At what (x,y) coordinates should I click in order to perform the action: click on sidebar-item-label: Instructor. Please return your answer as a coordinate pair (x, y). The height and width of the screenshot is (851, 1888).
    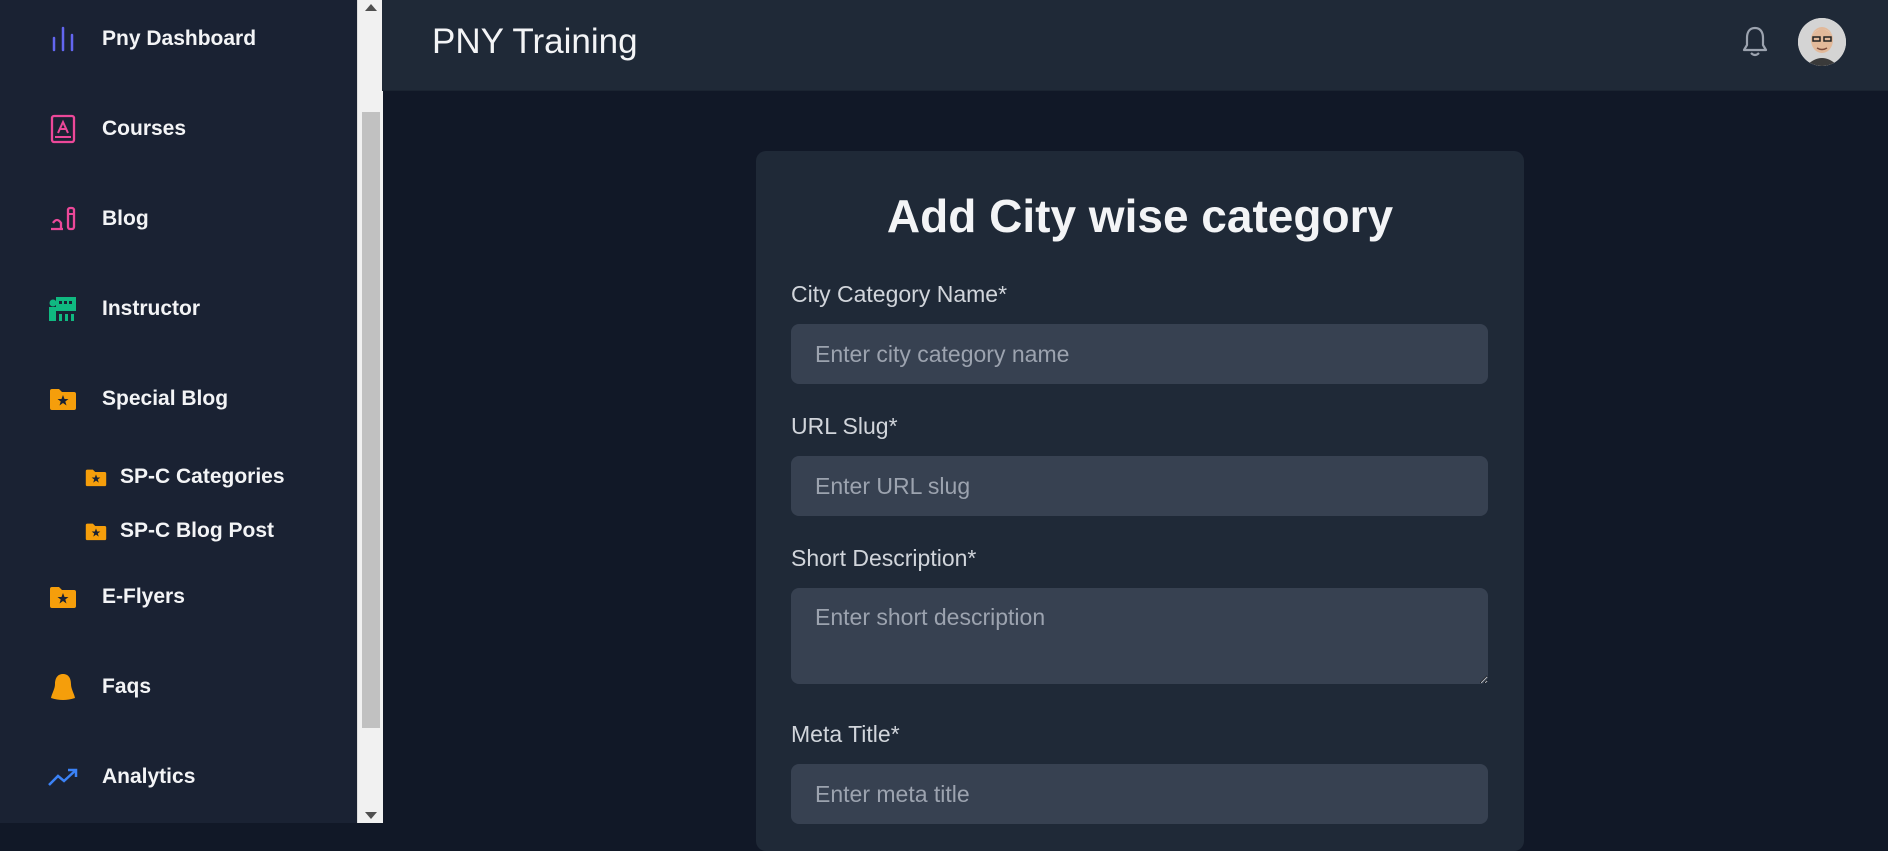
    Looking at the image, I should click on (151, 308).